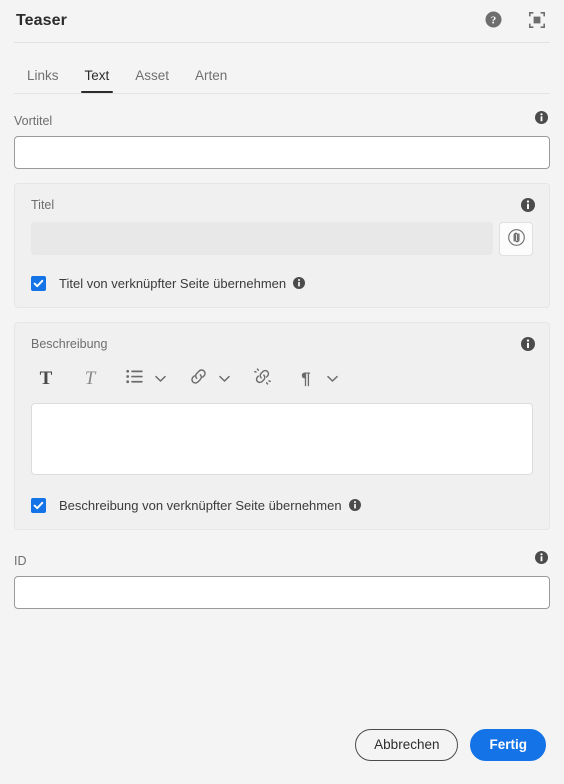  What do you see at coordinates (282, 152) in the screenshot?
I see `vortitel-input` at bounding box center [282, 152].